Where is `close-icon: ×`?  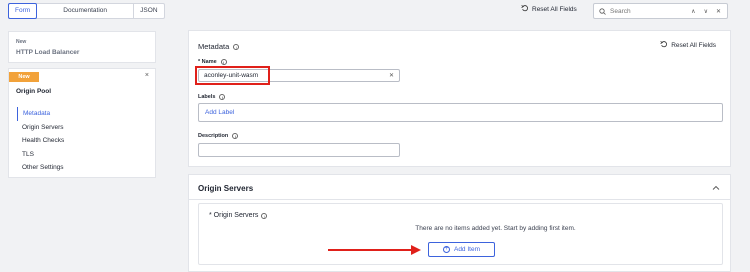 close-icon: × is located at coordinates (147, 75).